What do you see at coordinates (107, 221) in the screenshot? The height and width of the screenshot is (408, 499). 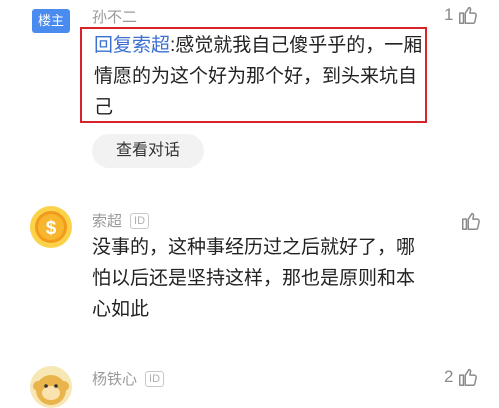 I see `username-suochao: 索超` at bounding box center [107, 221].